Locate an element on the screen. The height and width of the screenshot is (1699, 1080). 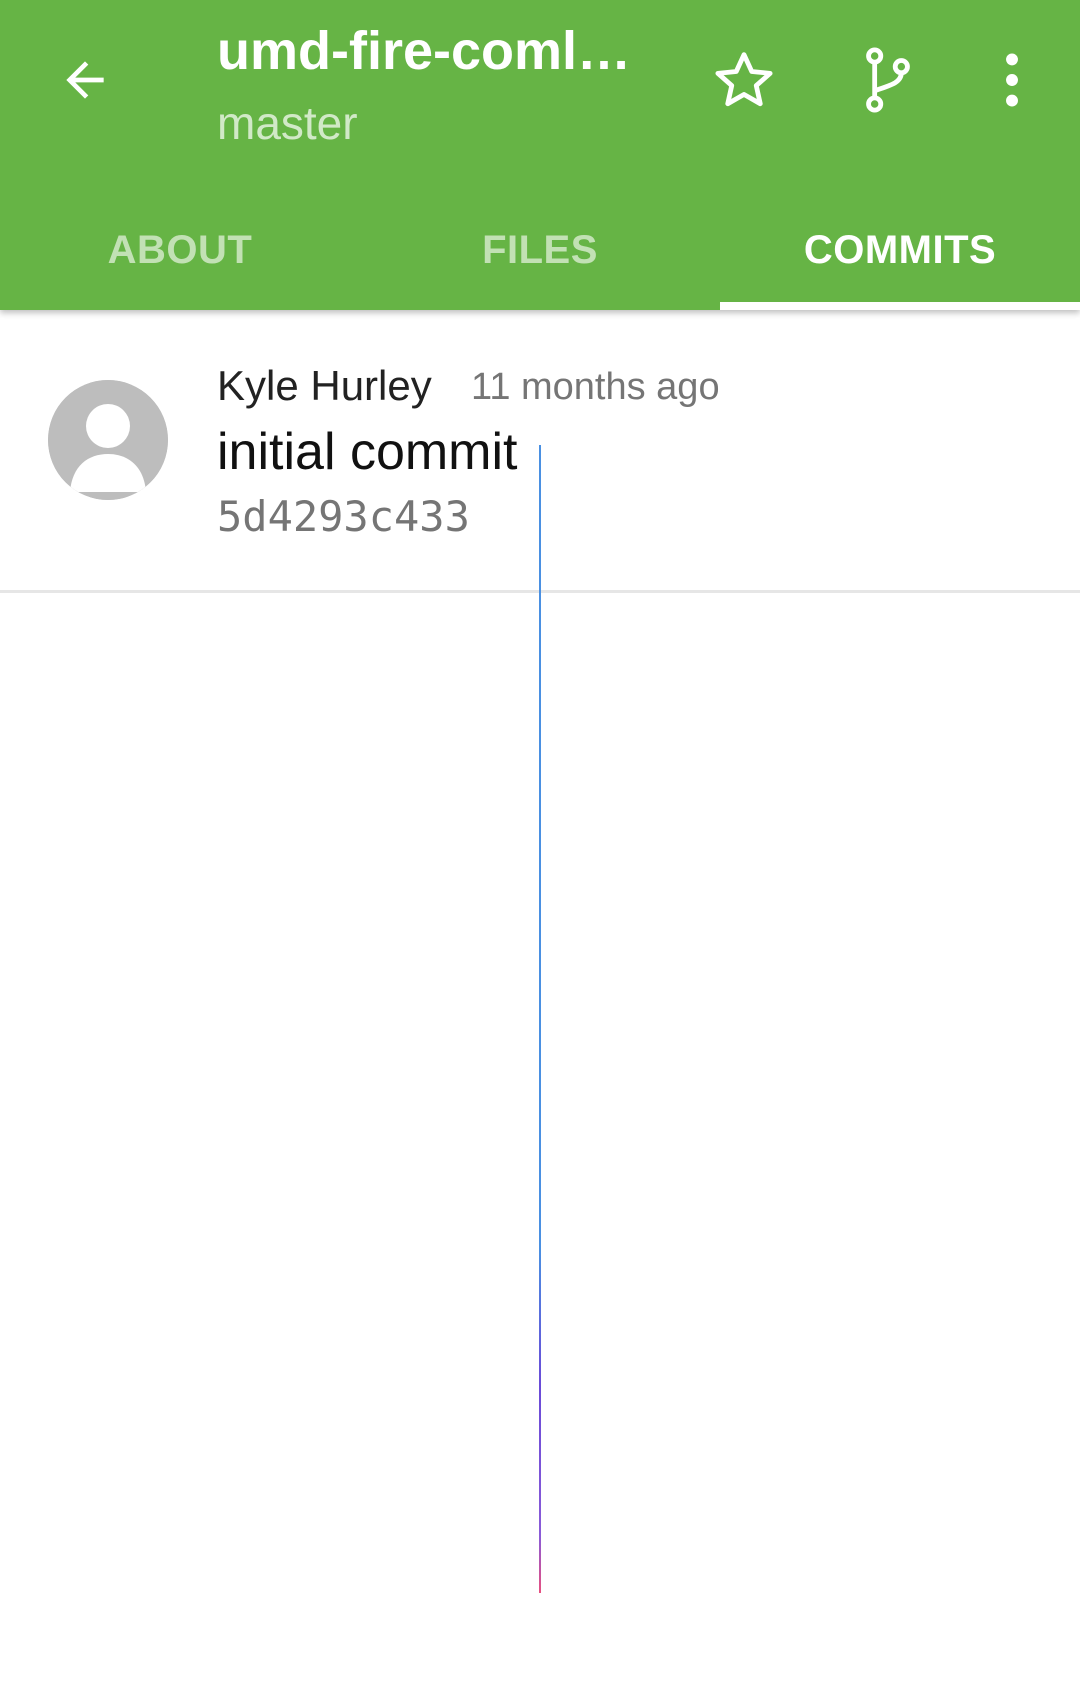
back-button is located at coordinates (85, 80).